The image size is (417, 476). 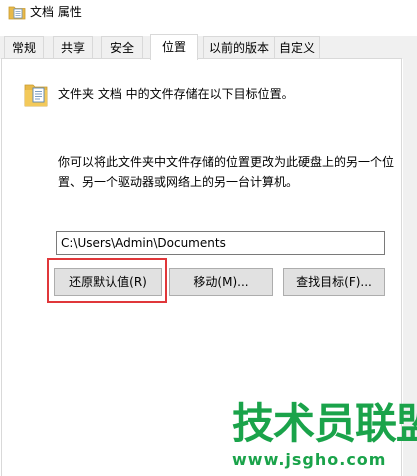 What do you see at coordinates (174, 47) in the screenshot?
I see `tab-location: 位置` at bounding box center [174, 47].